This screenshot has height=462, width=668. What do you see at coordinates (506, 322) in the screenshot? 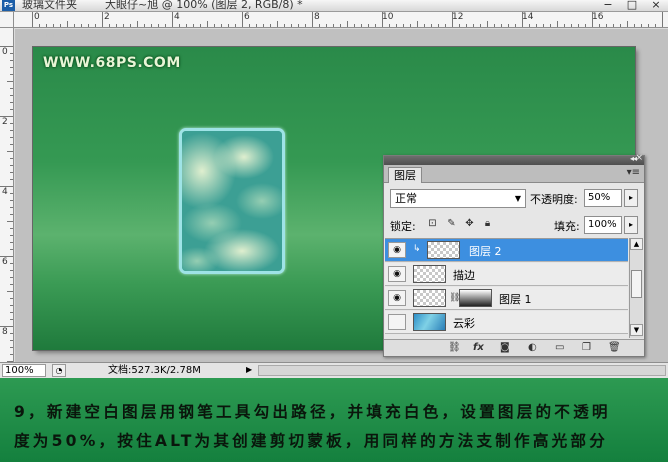
I see `layer-row: ◉ 云彩` at bounding box center [506, 322].